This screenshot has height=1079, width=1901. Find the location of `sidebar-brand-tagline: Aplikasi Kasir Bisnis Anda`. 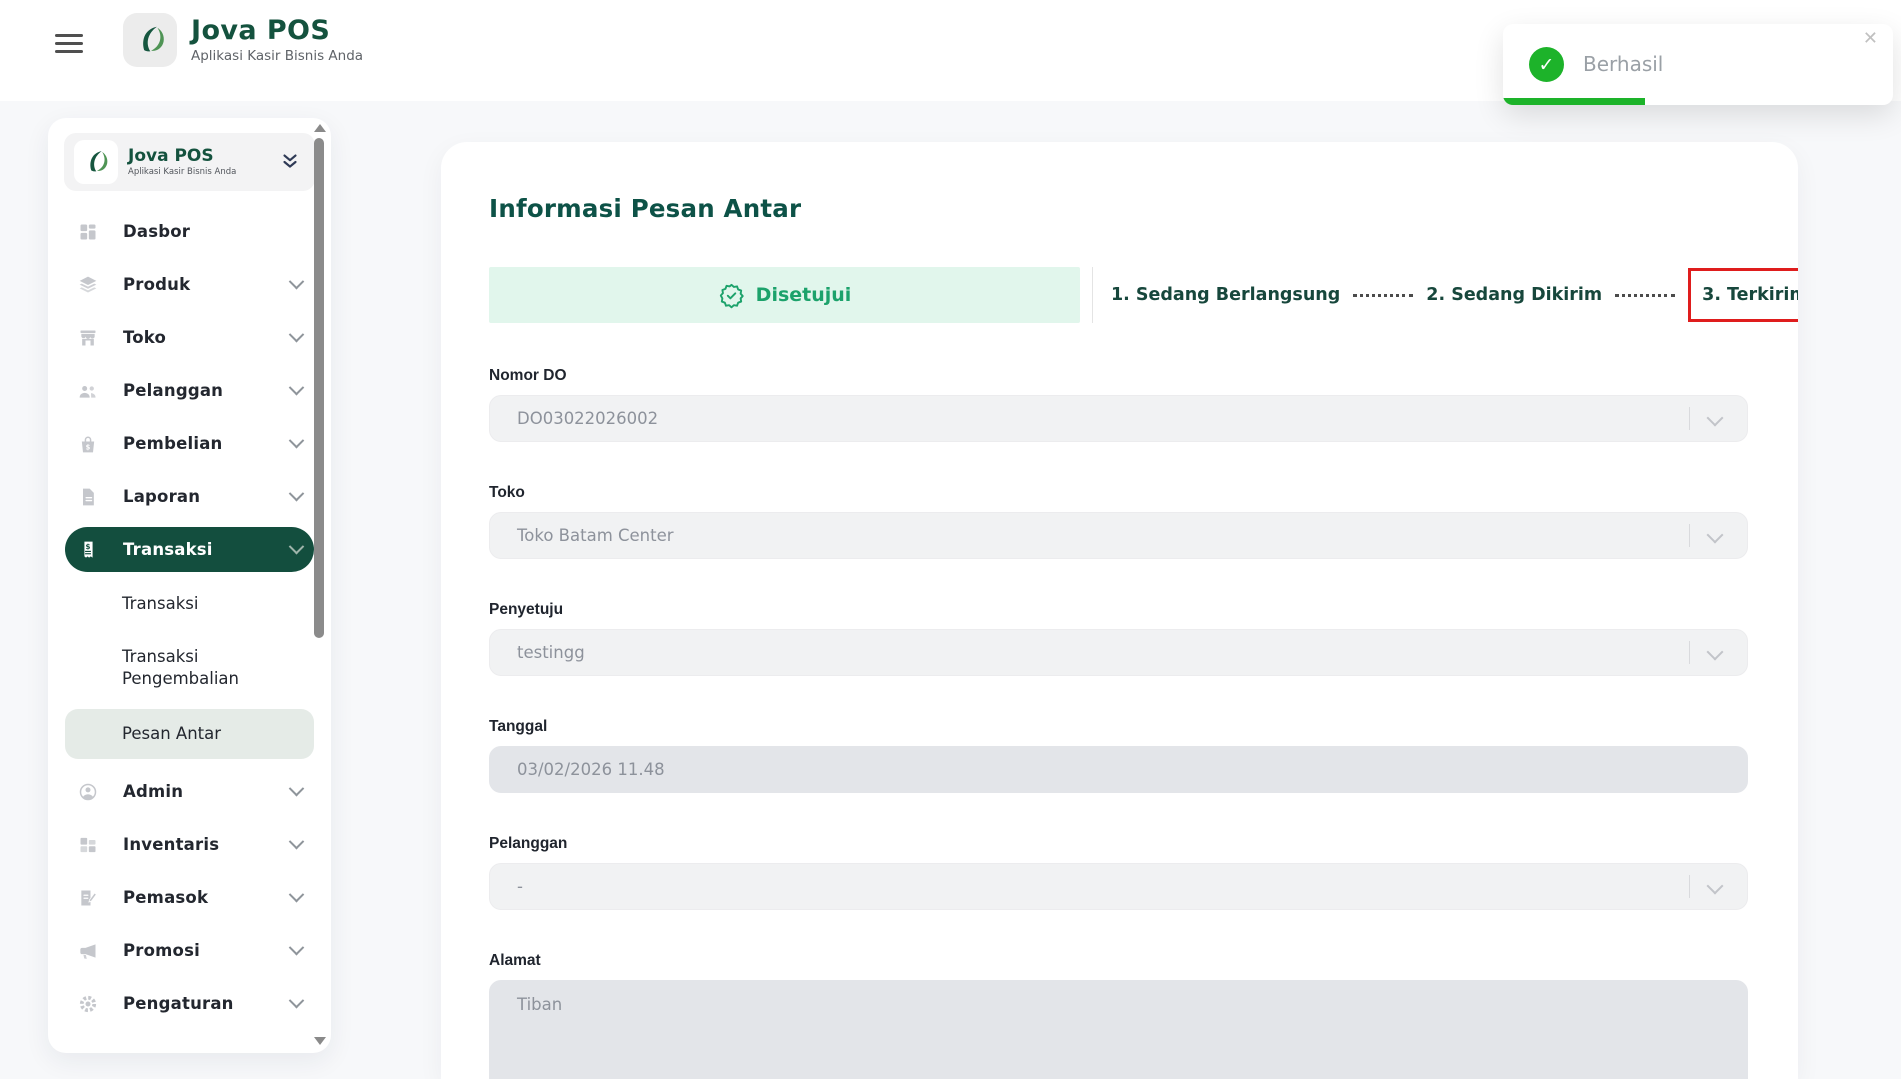

sidebar-brand-tagline: Aplikasi Kasir Bisnis Anda is located at coordinates (182, 171).